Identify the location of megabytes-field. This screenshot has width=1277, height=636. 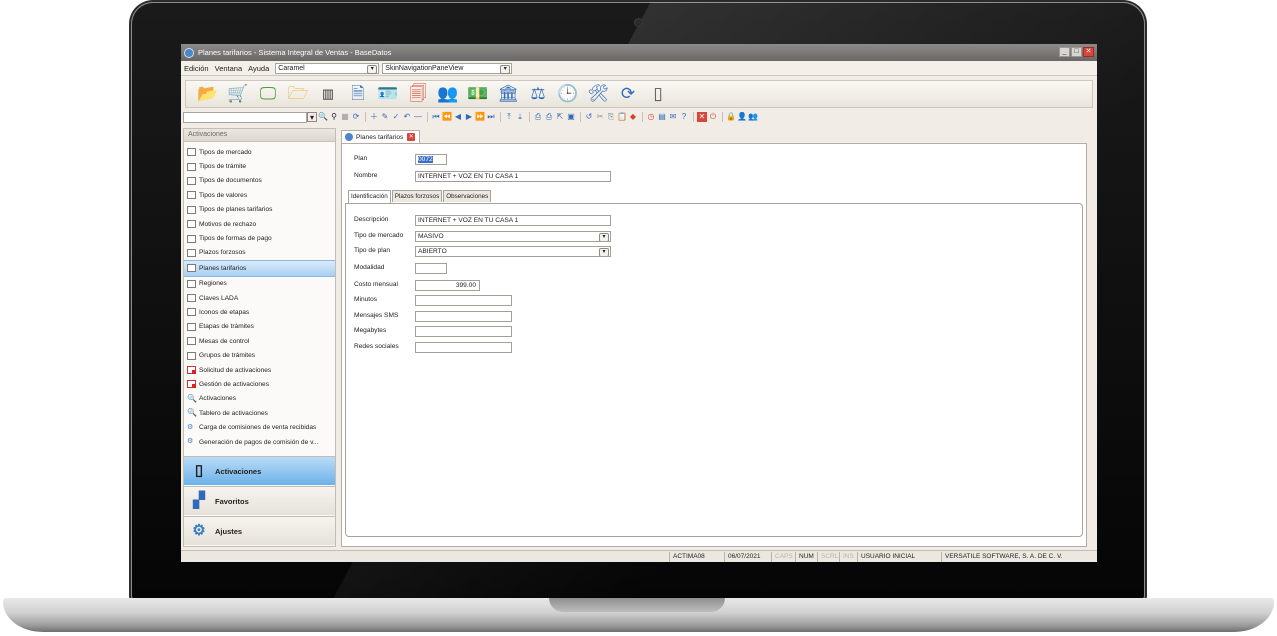
(463, 331).